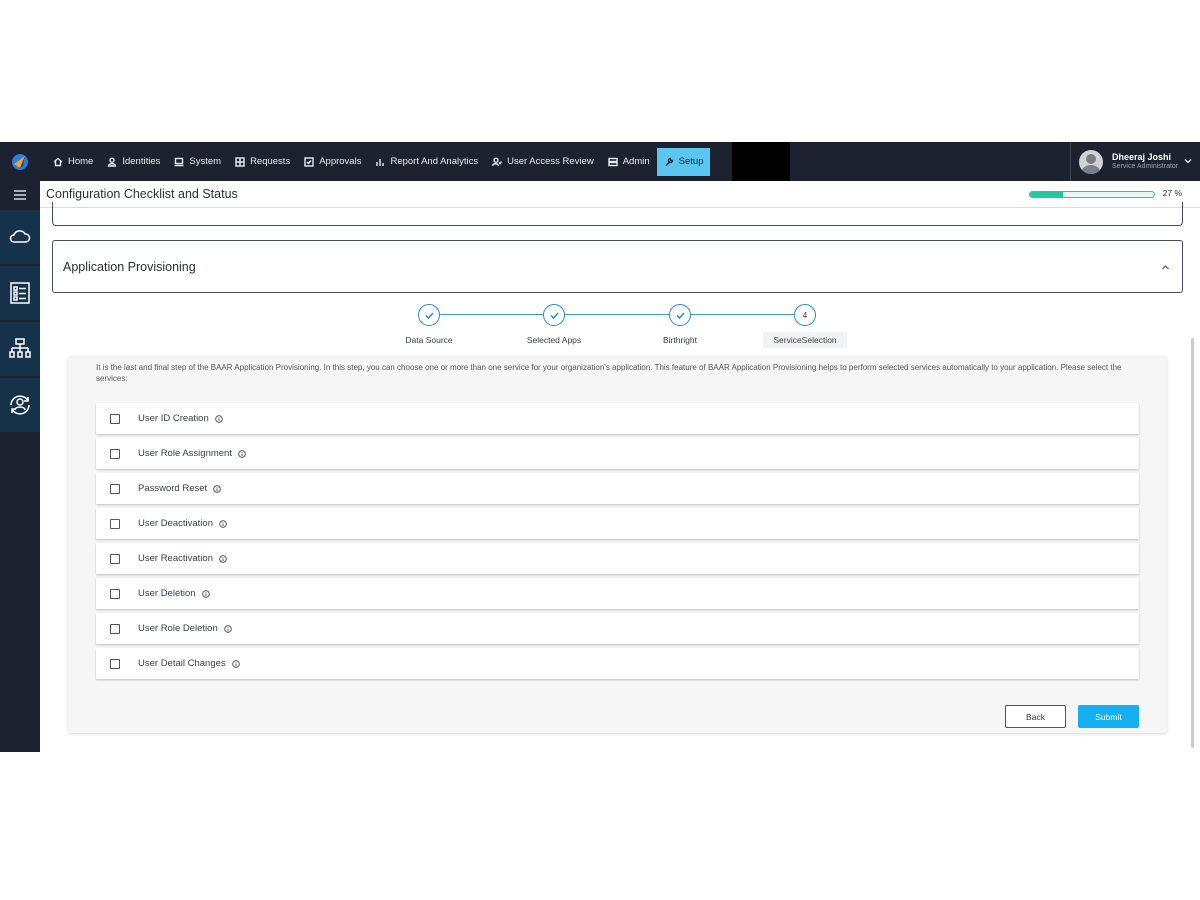 The image size is (1200, 900). What do you see at coordinates (617, 214) in the screenshot?
I see `previous-section-card` at bounding box center [617, 214].